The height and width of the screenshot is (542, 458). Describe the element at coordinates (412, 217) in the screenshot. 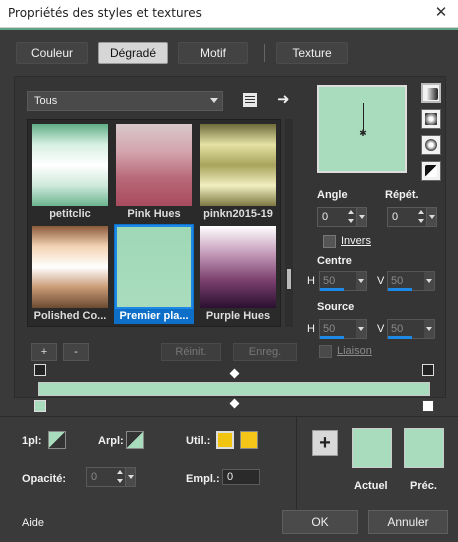

I see `repeat-stepper: 0` at that location.